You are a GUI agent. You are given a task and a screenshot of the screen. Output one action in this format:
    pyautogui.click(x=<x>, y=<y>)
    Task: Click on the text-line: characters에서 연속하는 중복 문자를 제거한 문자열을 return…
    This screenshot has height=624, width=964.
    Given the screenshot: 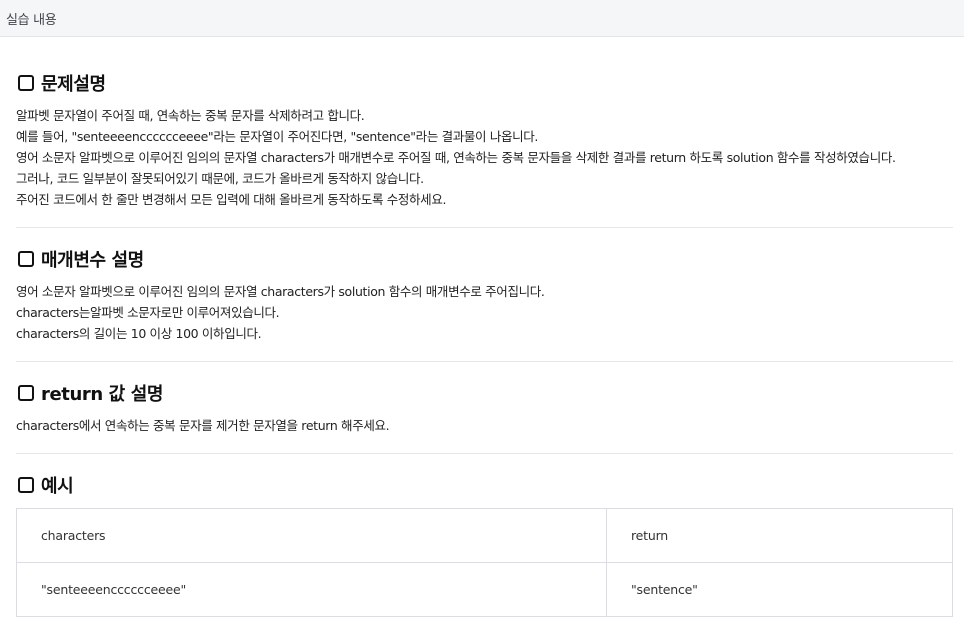 What is the action you would take?
    pyautogui.click(x=203, y=425)
    